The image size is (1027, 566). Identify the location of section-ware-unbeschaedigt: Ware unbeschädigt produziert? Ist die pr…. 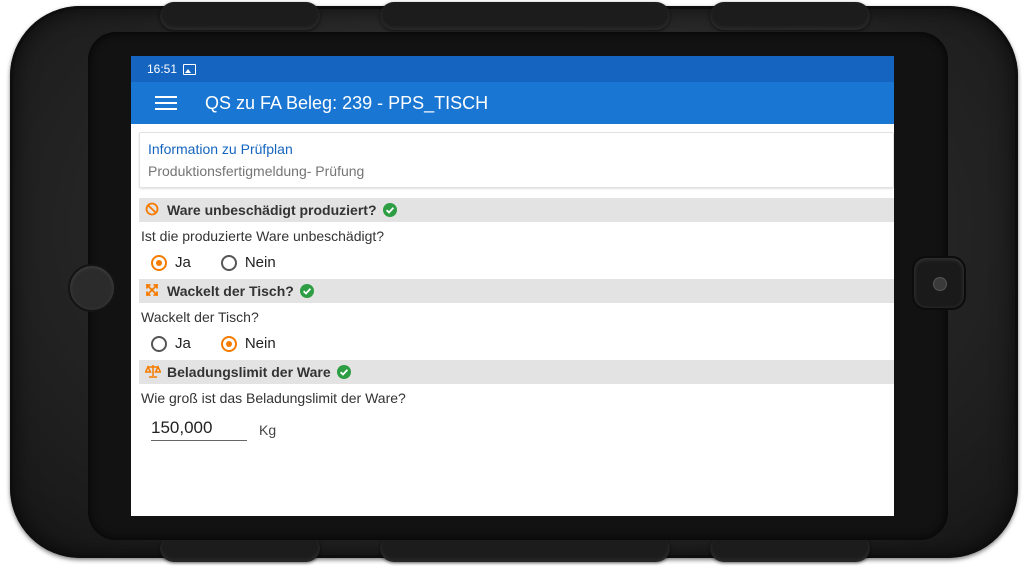
(516, 237).